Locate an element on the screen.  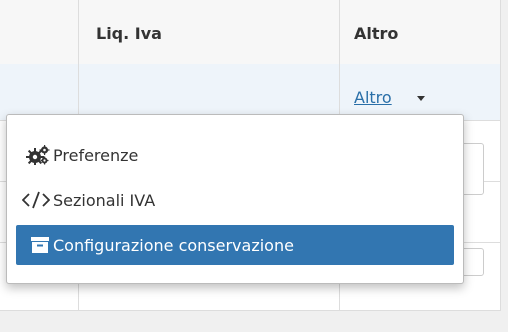
archive-icon is located at coordinates (34, 245).